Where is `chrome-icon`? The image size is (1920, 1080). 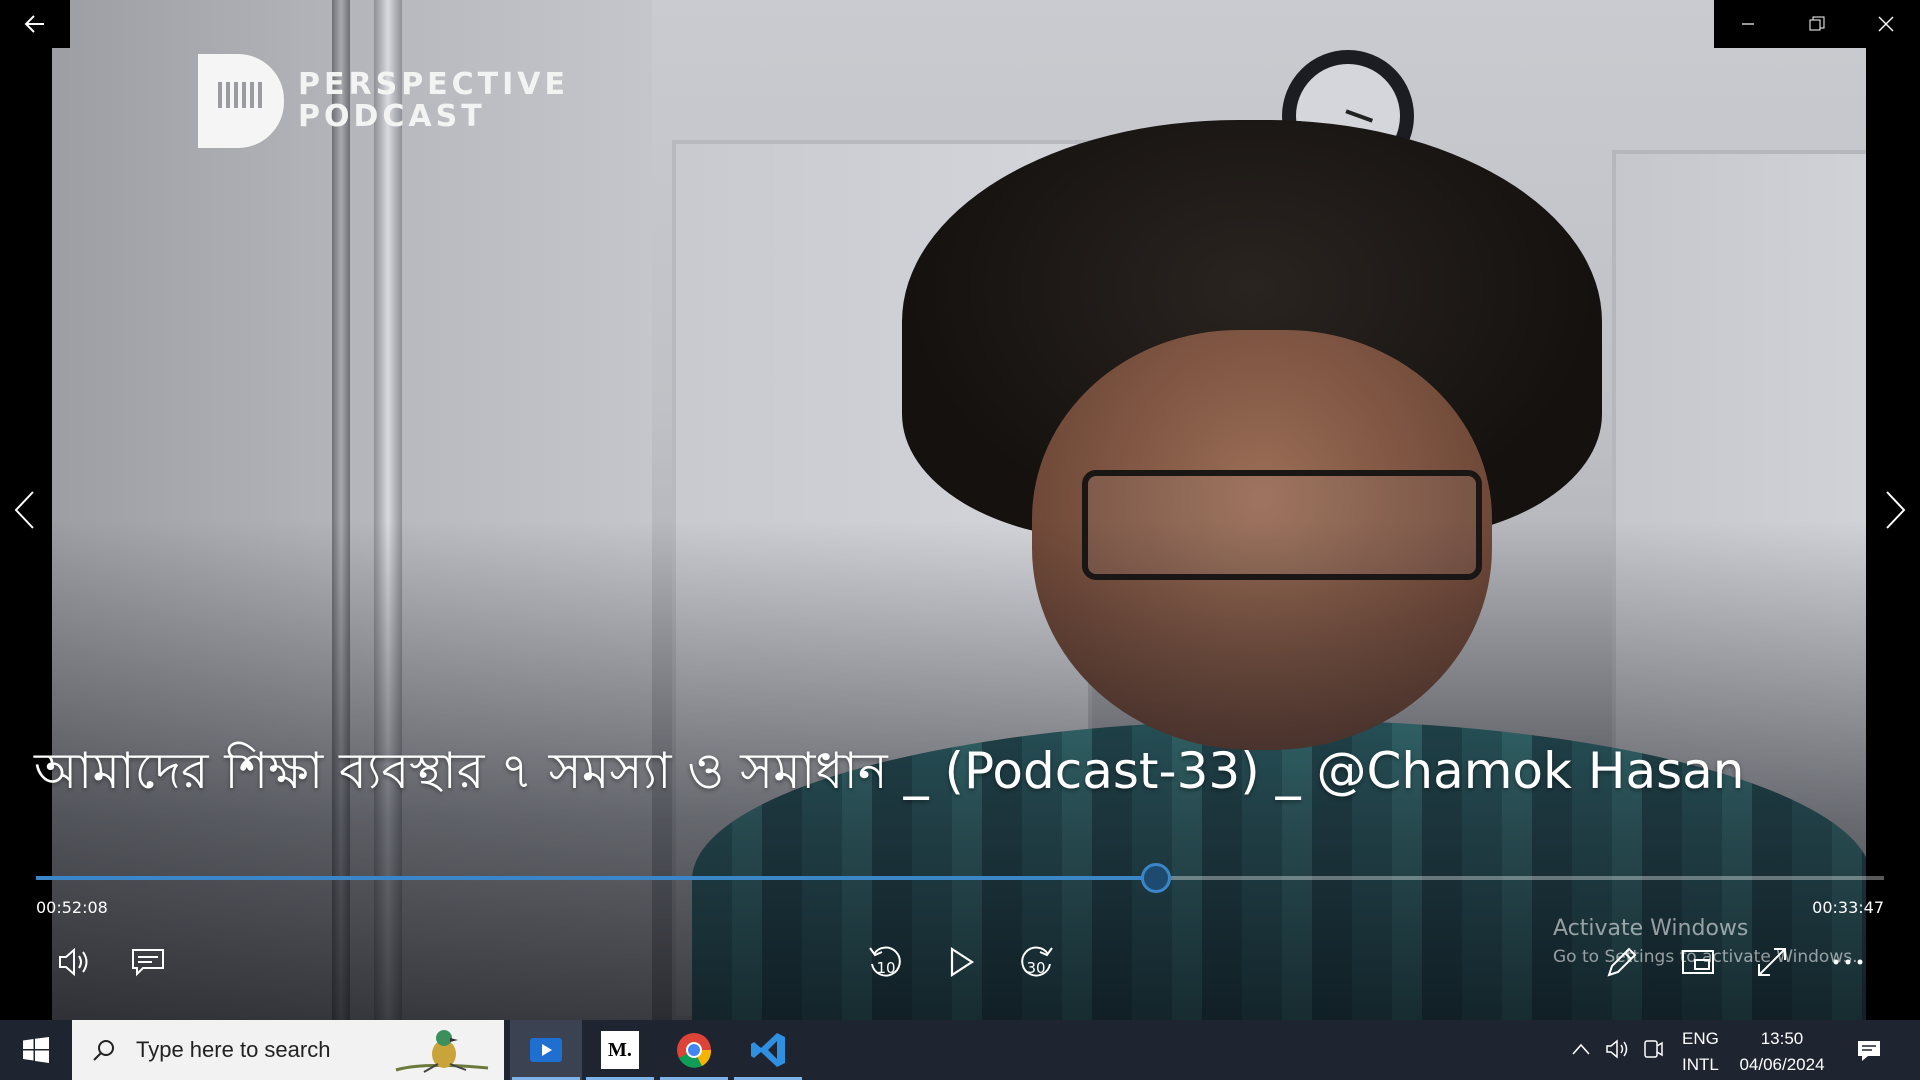
chrome-icon is located at coordinates (694, 1050).